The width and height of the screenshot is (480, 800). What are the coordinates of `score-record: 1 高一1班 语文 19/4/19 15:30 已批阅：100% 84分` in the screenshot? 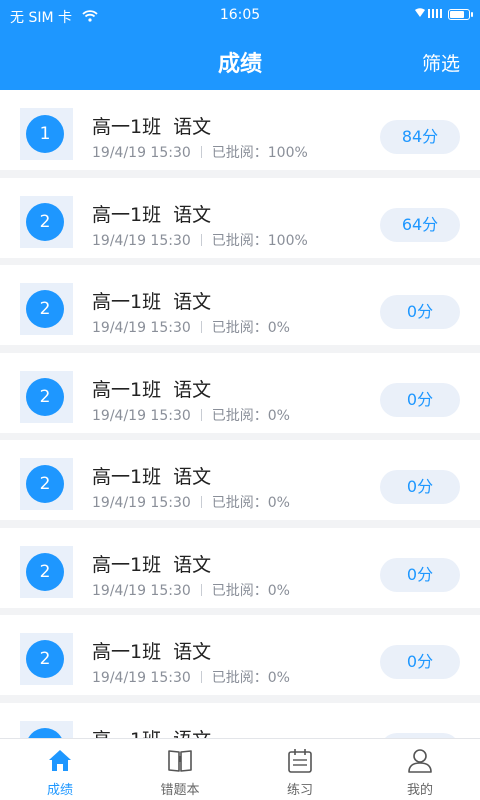 It's located at (240, 130).